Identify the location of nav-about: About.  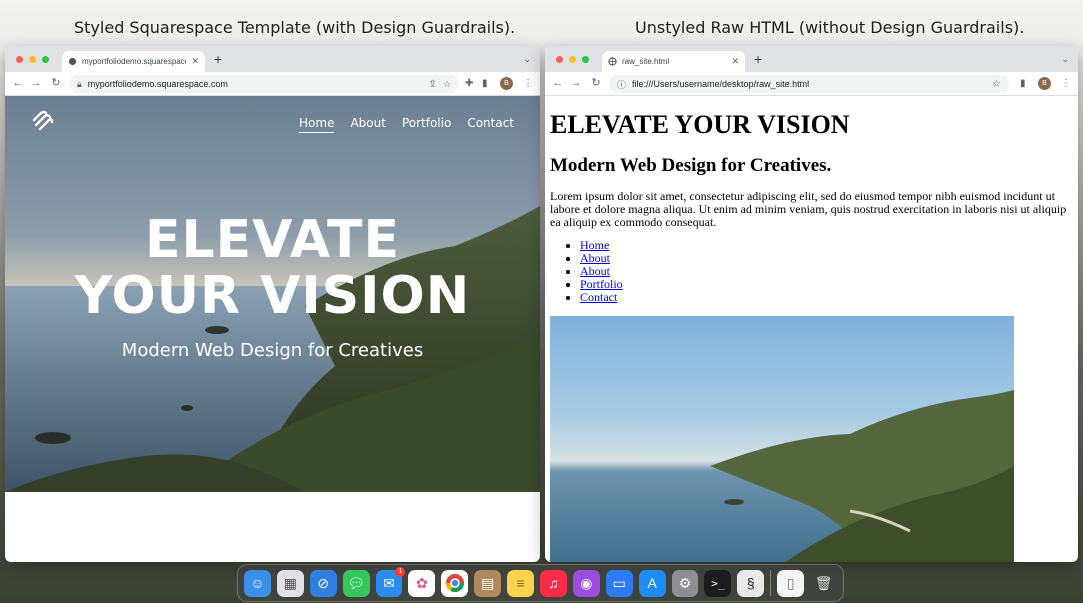
(367, 124).